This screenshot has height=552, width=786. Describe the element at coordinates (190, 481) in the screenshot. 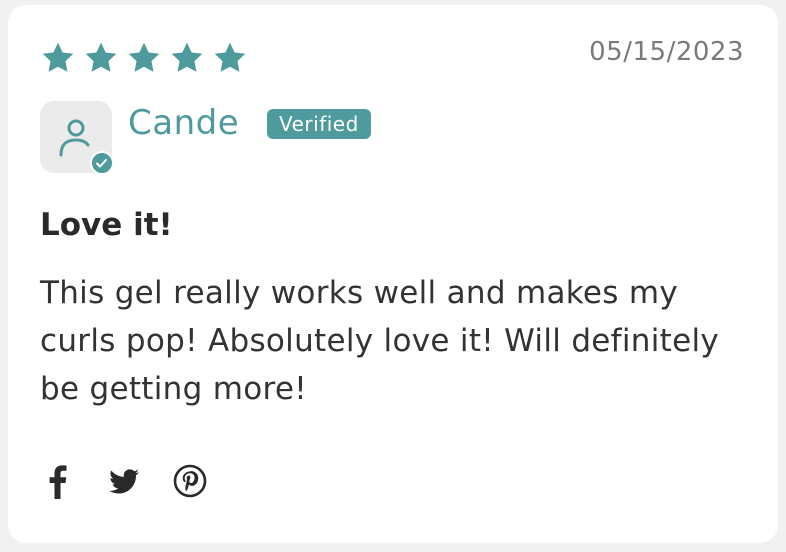

I see `pinterest-icon` at that location.